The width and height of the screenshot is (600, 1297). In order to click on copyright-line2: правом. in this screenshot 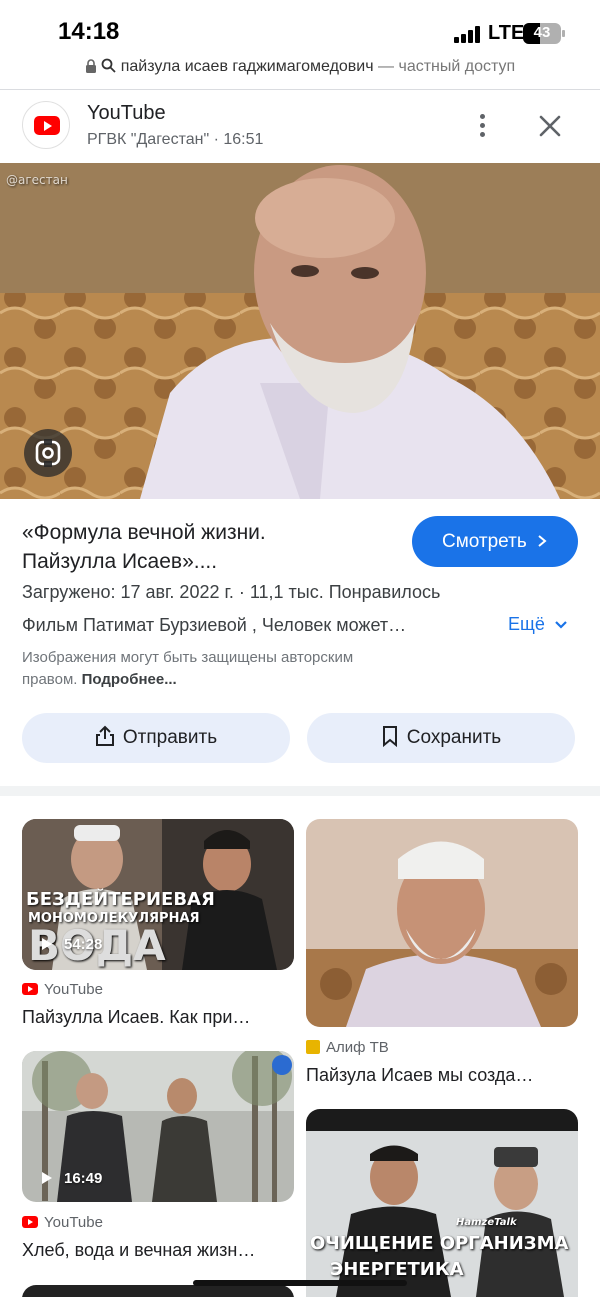, I will do `click(50, 679)`.